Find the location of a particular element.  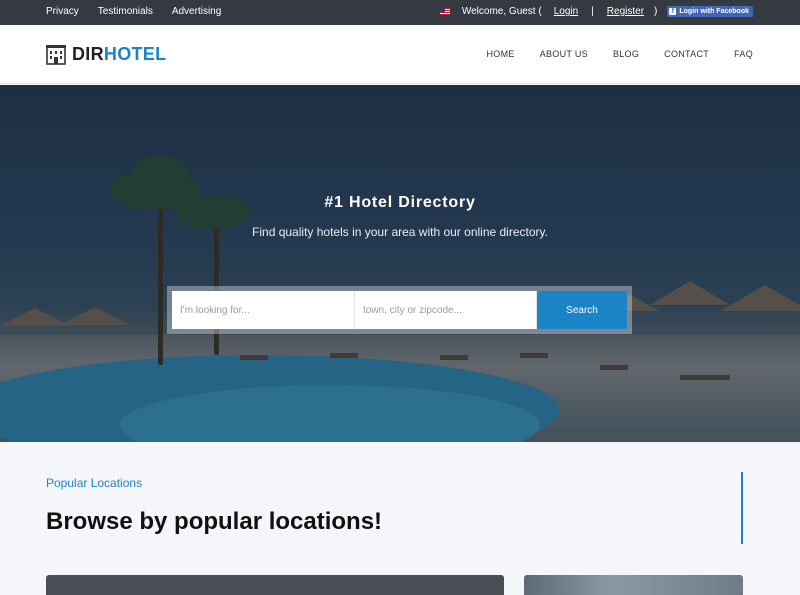

register-link: Register is located at coordinates (625, 11).